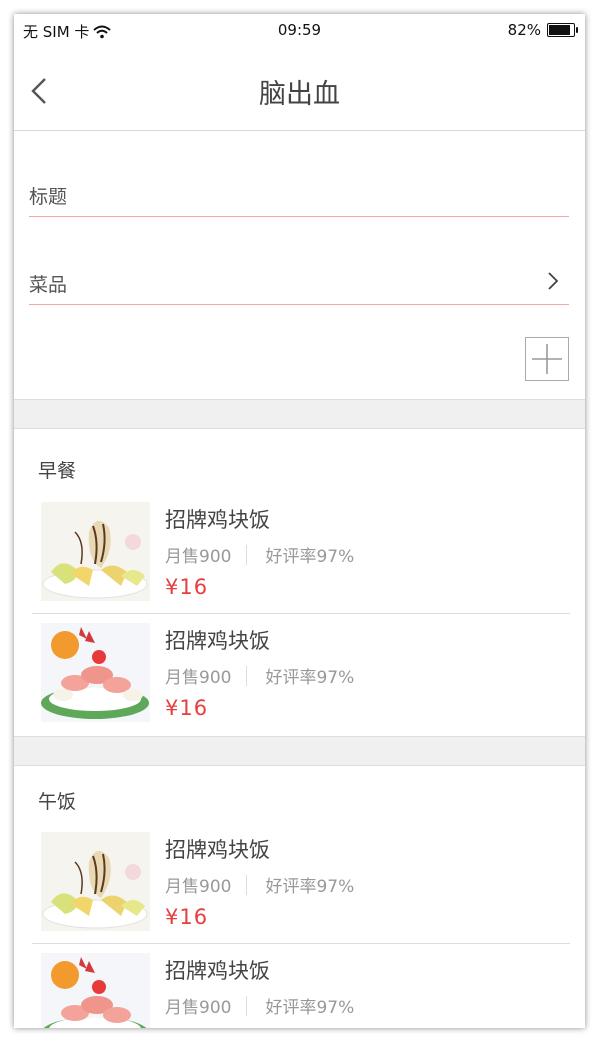 This screenshot has width=599, height=1043. I want to click on add-button, so click(547, 359).